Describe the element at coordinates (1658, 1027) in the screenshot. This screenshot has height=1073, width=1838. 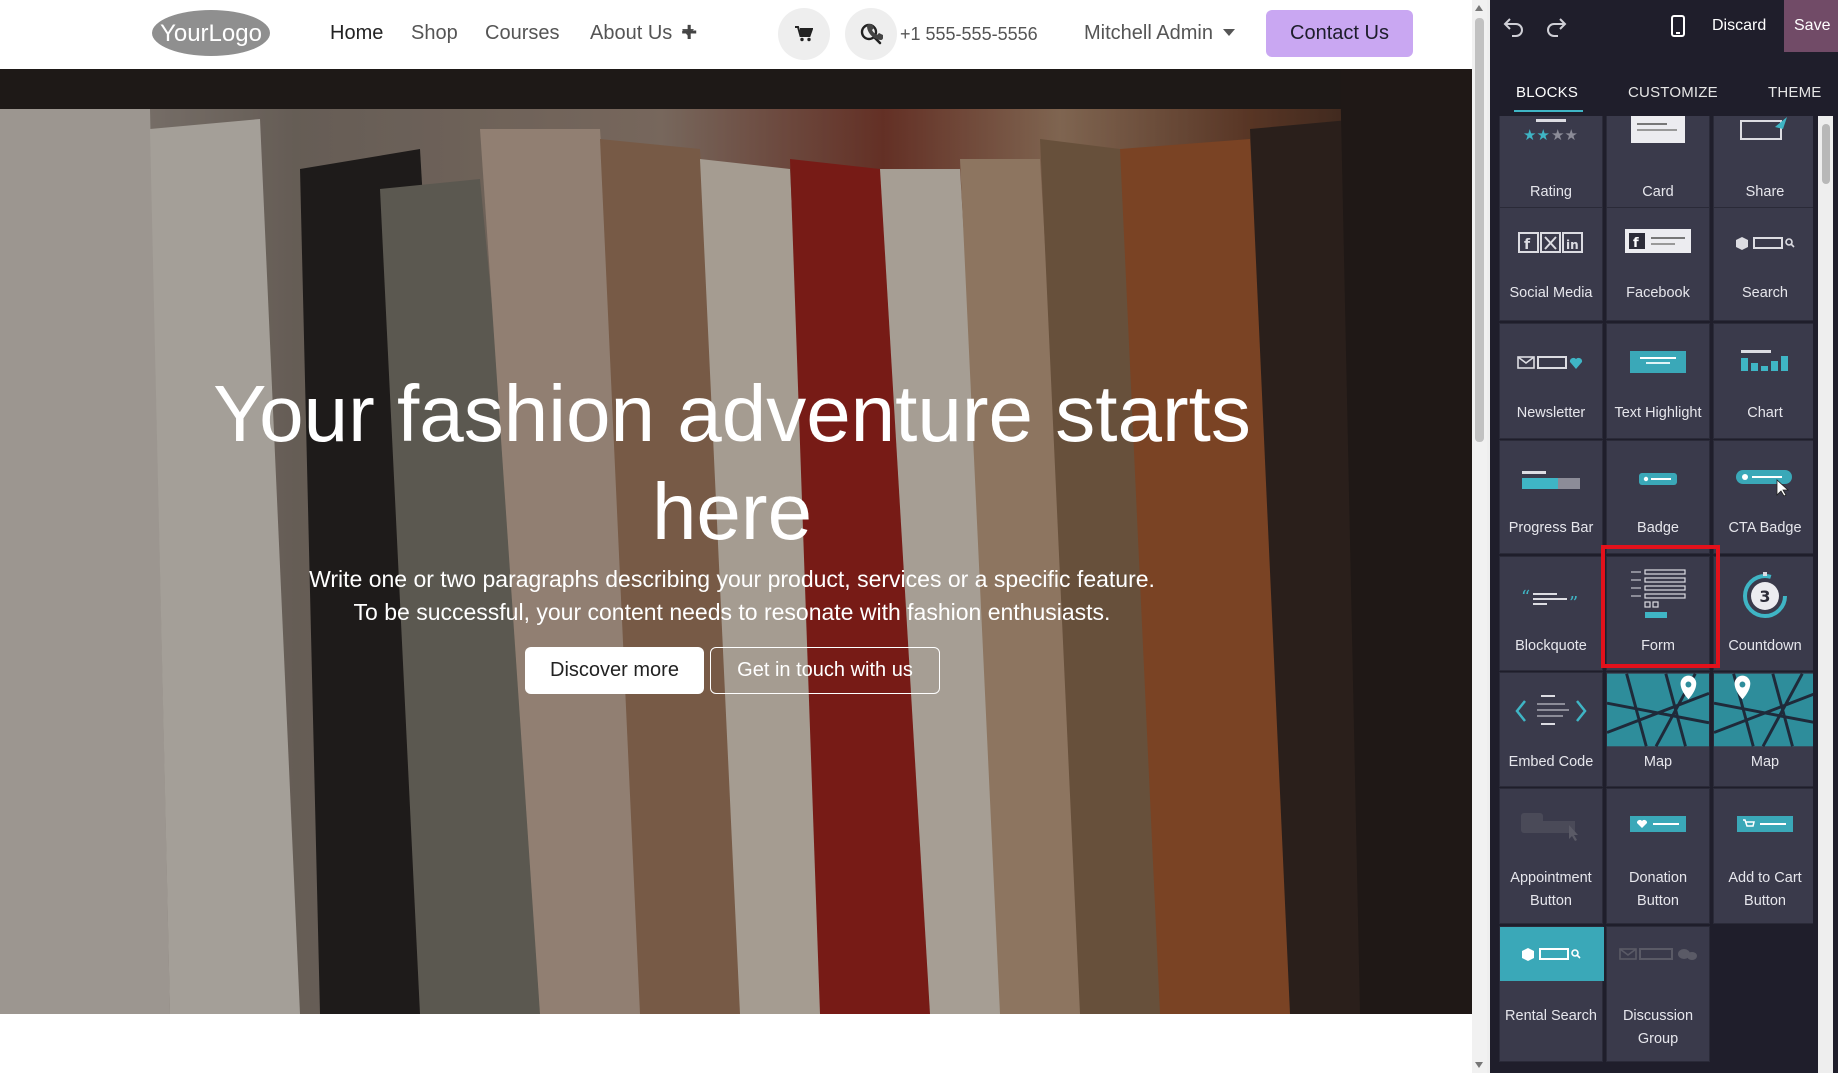
I see `block-label: Discussion Group` at that location.